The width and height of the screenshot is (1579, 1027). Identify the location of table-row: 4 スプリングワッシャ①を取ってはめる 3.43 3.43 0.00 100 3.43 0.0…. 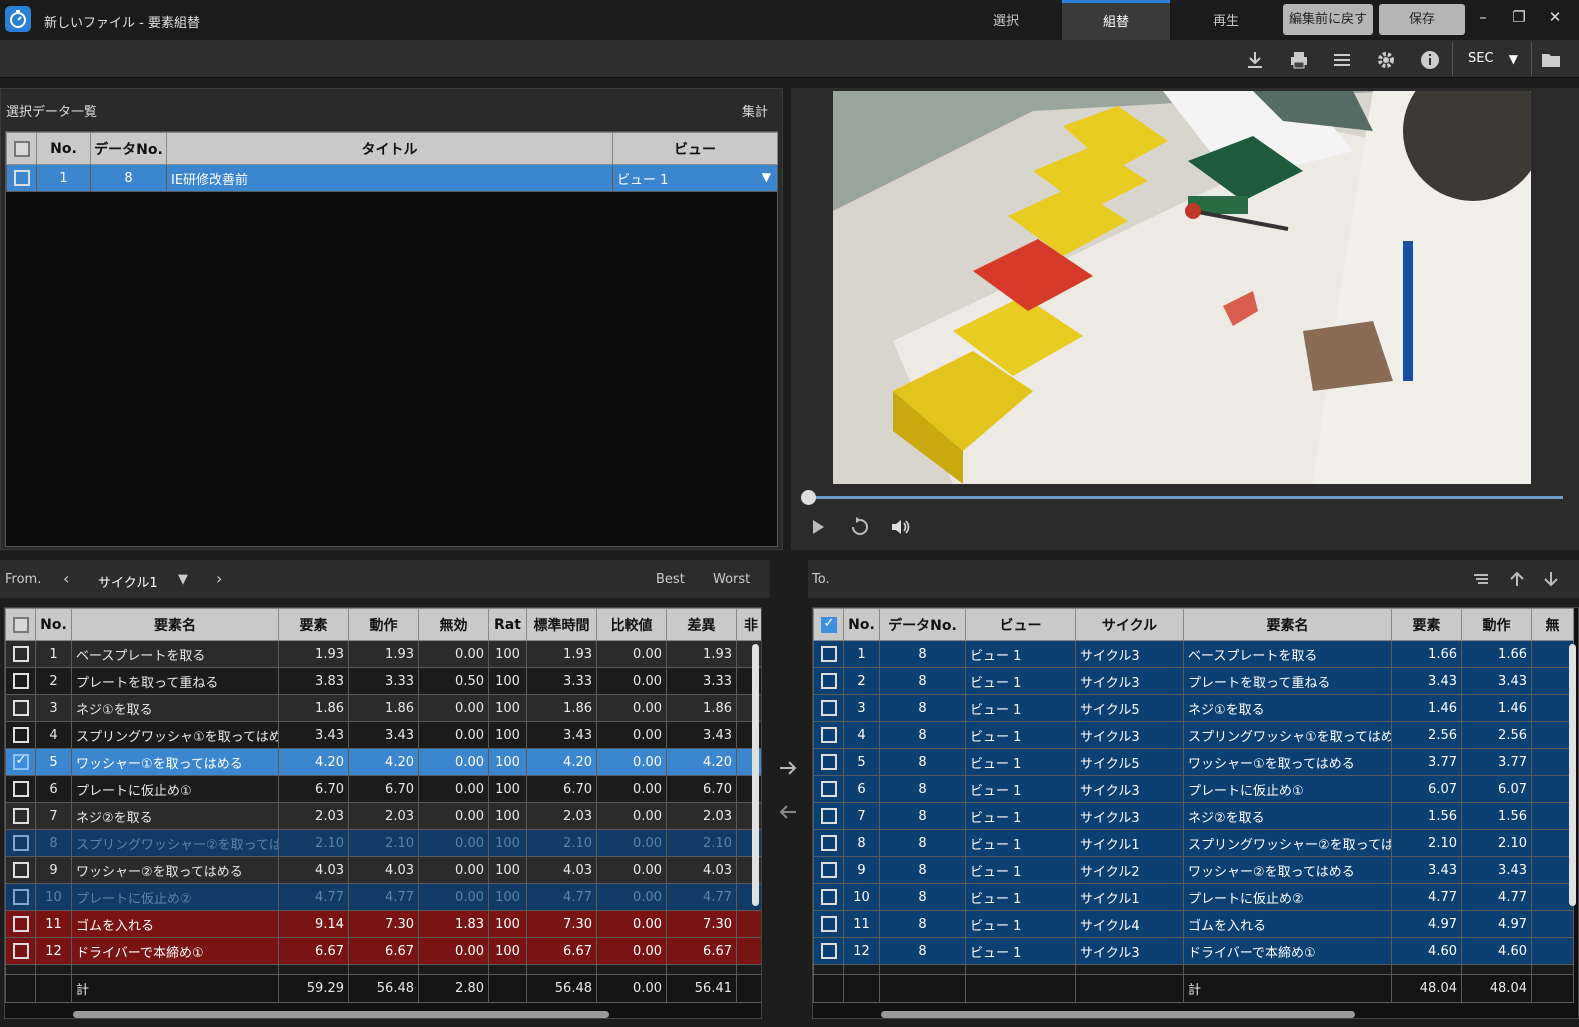
(383, 735).